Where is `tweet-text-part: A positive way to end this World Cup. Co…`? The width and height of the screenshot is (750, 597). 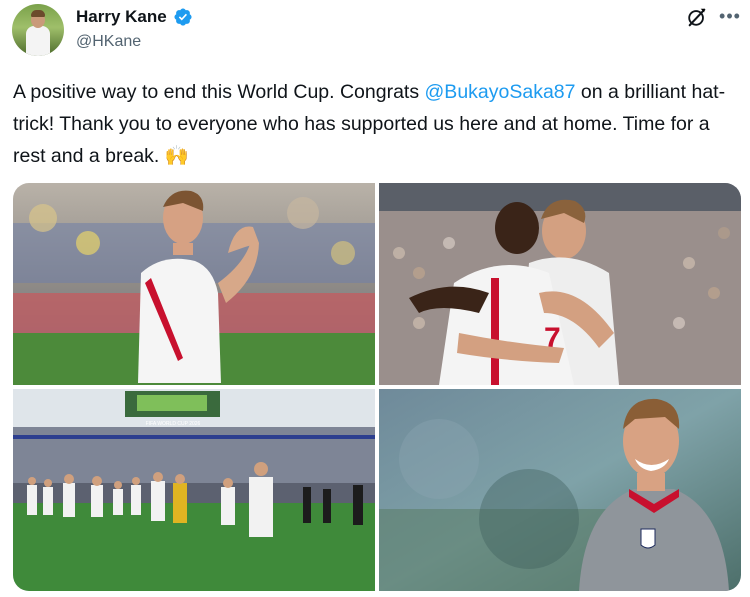 tweet-text-part: A positive way to end this World Cup. Co… is located at coordinates (219, 92).